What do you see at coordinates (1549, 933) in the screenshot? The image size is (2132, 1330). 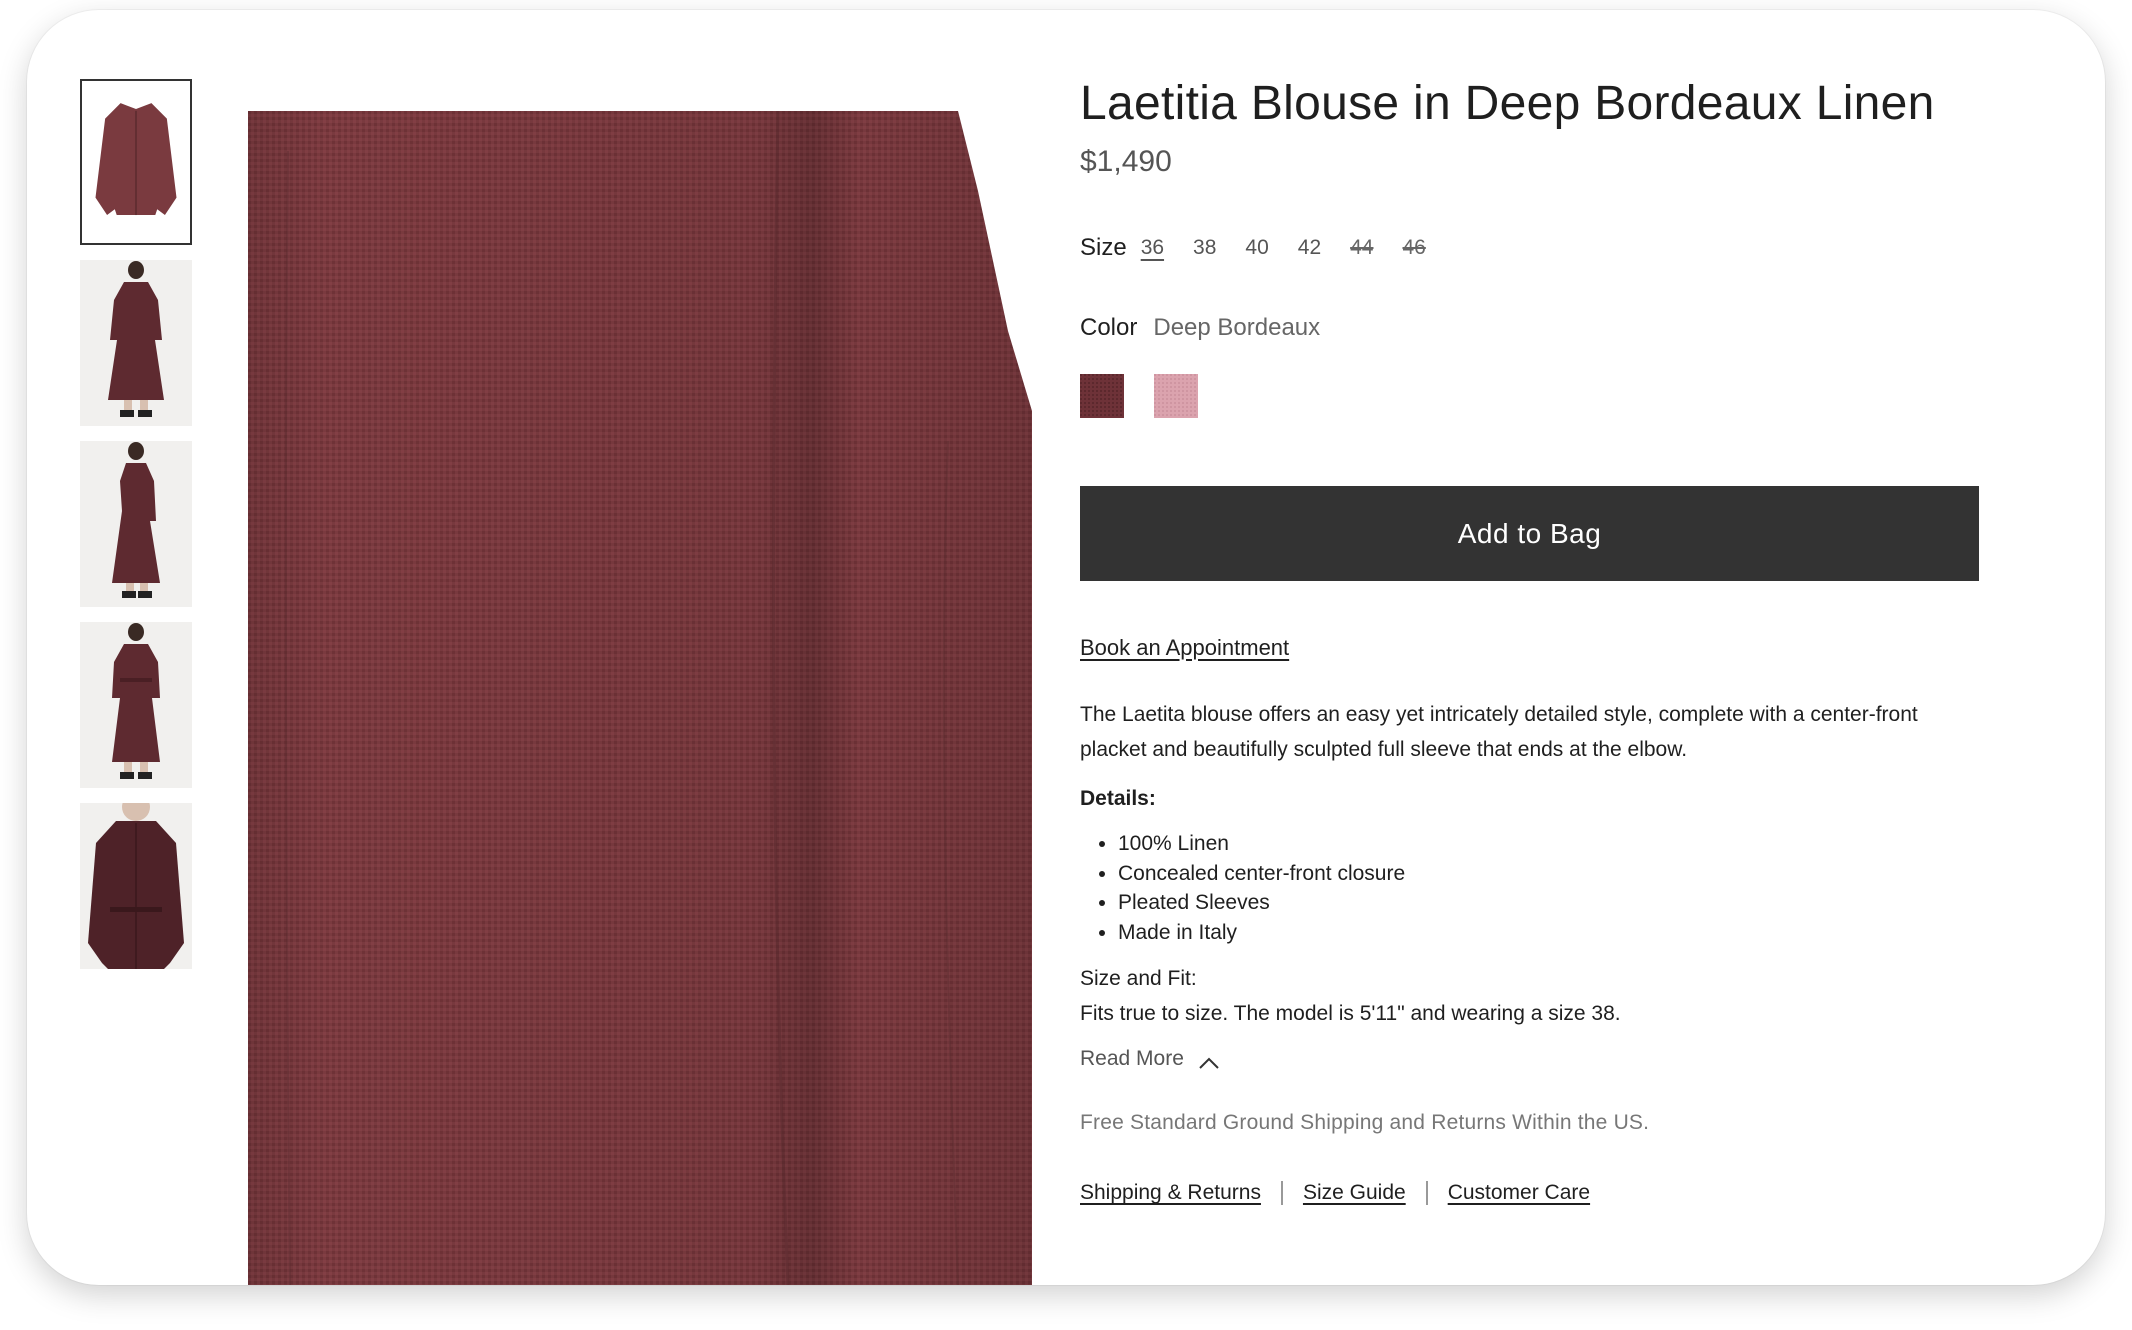 I see `list-item: Made in Italy` at bounding box center [1549, 933].